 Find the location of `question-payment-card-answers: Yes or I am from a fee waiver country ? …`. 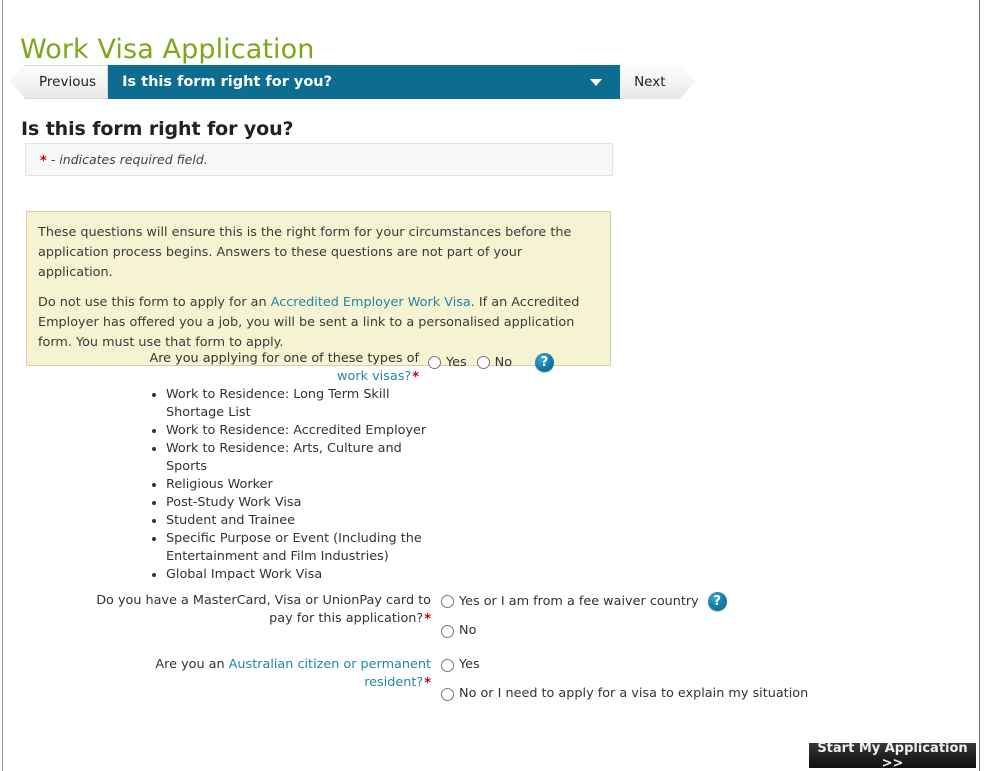

question-payment-card-answers: Yes or I am from a fee waiver country ? … is located at coordinates (584, 616).